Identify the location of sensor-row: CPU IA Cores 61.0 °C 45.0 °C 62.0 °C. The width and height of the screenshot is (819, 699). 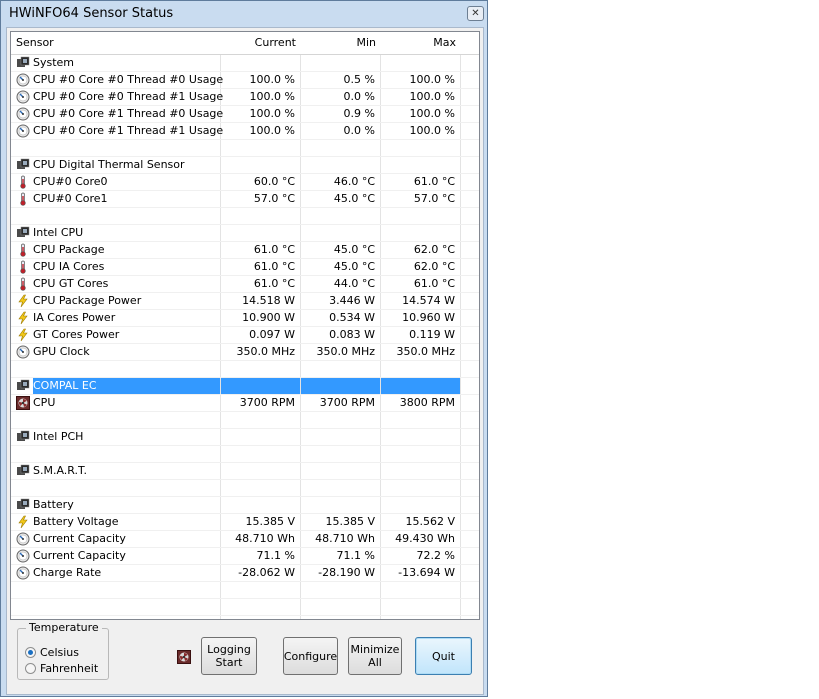
(245, 267).